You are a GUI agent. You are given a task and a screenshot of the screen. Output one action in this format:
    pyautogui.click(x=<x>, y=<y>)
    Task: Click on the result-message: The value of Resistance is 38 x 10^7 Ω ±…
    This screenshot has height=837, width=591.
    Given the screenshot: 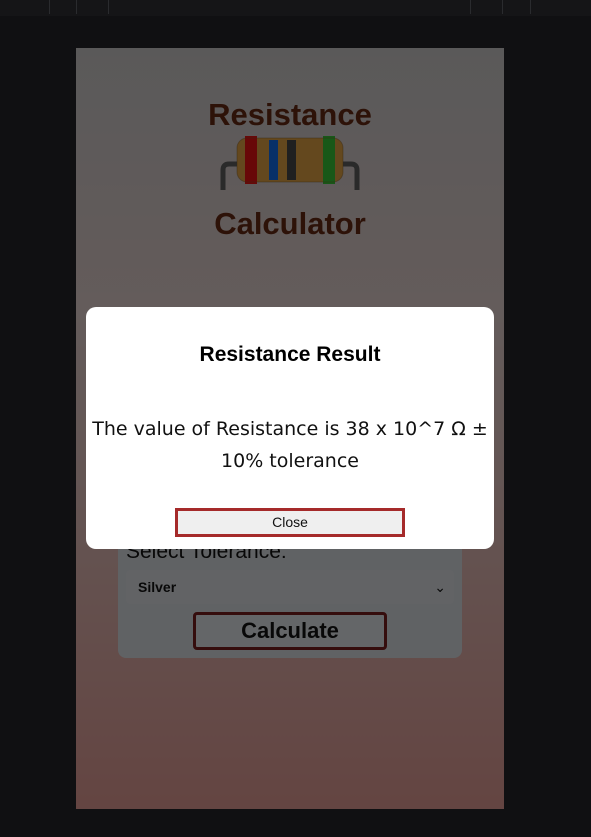 What is the action you would take?
    pyautogui.click(x=290, y=445)
    